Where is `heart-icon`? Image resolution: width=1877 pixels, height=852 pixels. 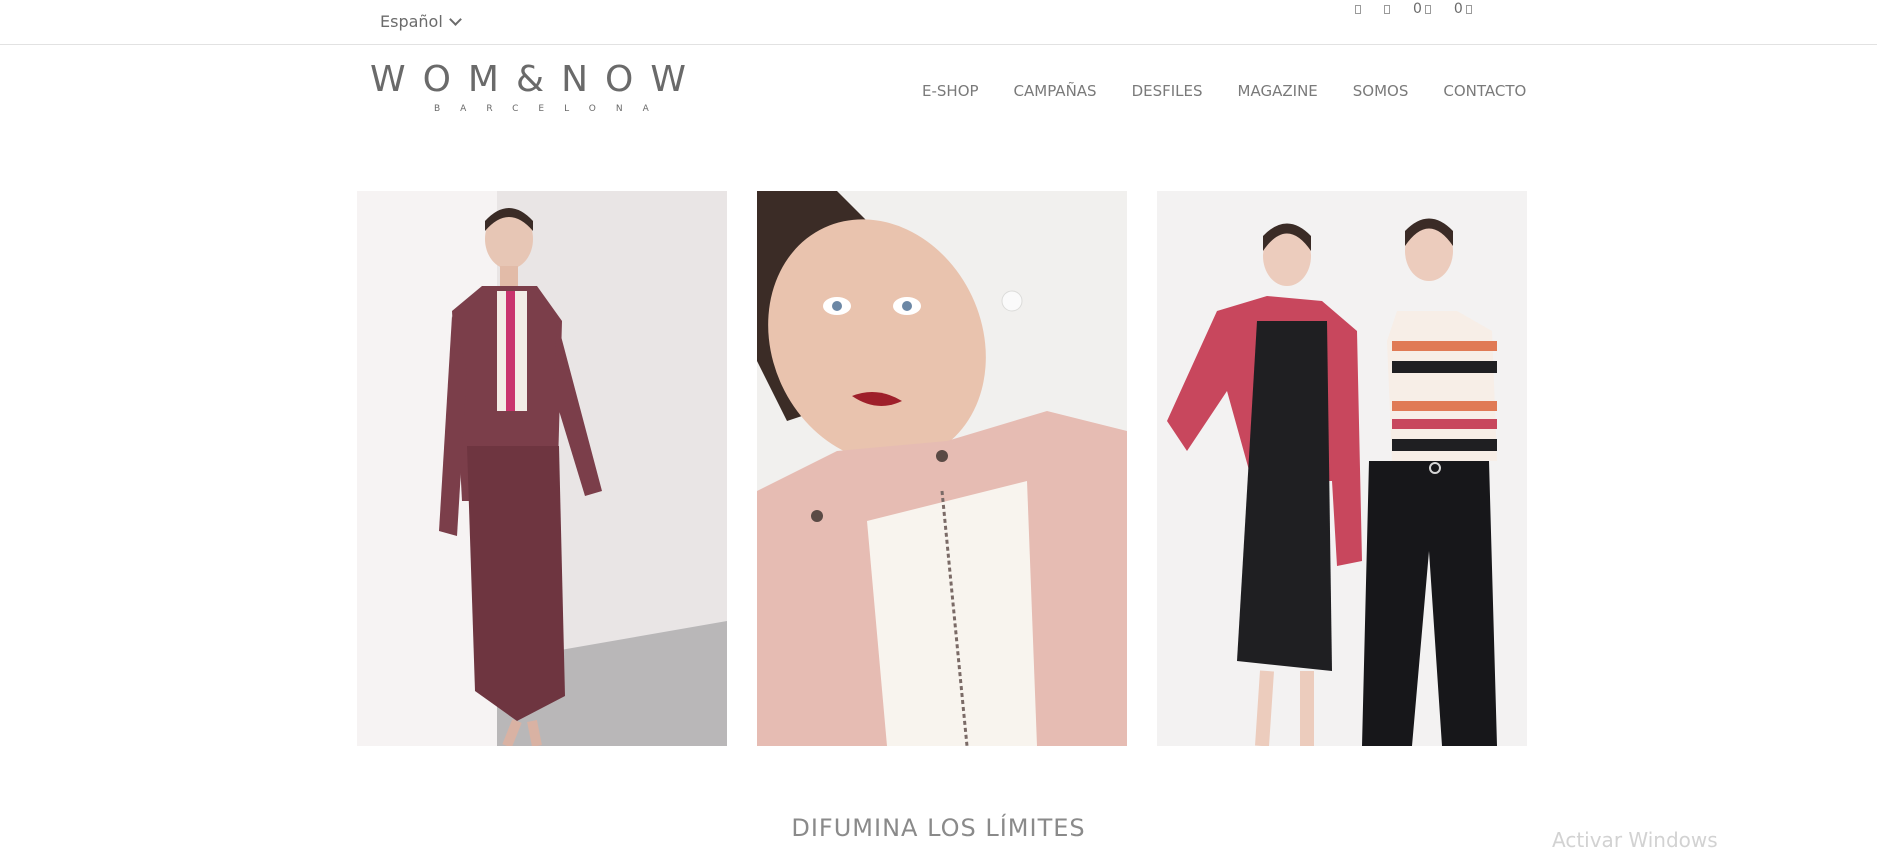
heart-icon is located at coordinates (1387, 9).